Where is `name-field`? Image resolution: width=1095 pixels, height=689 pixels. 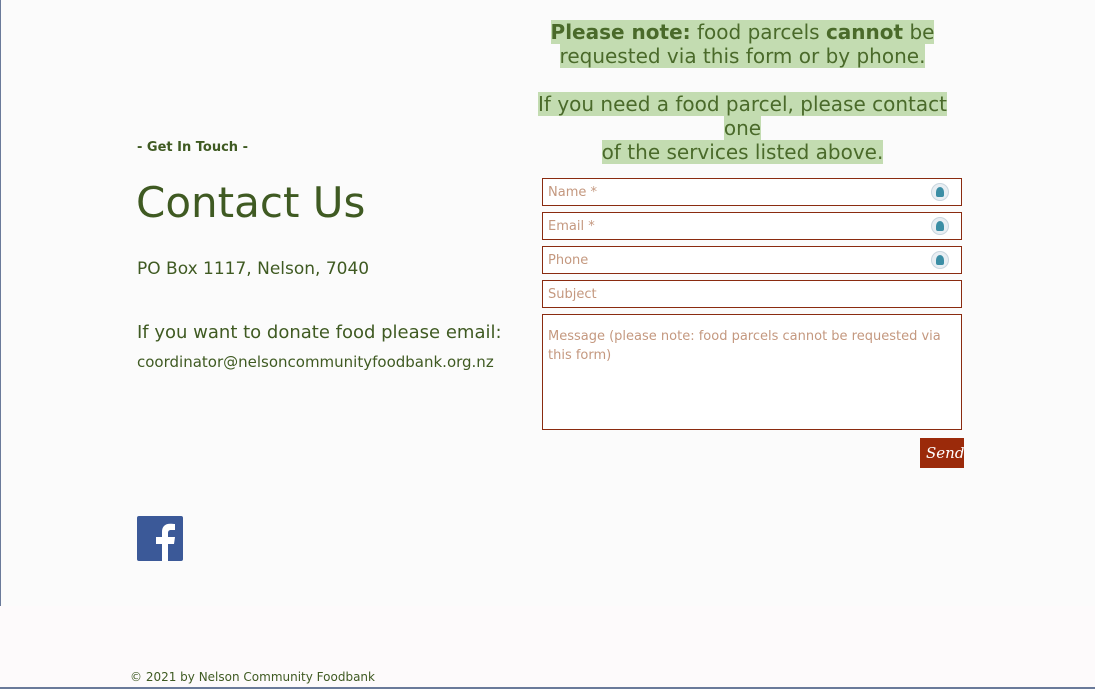
name-field is located at coordinates (752, 192).